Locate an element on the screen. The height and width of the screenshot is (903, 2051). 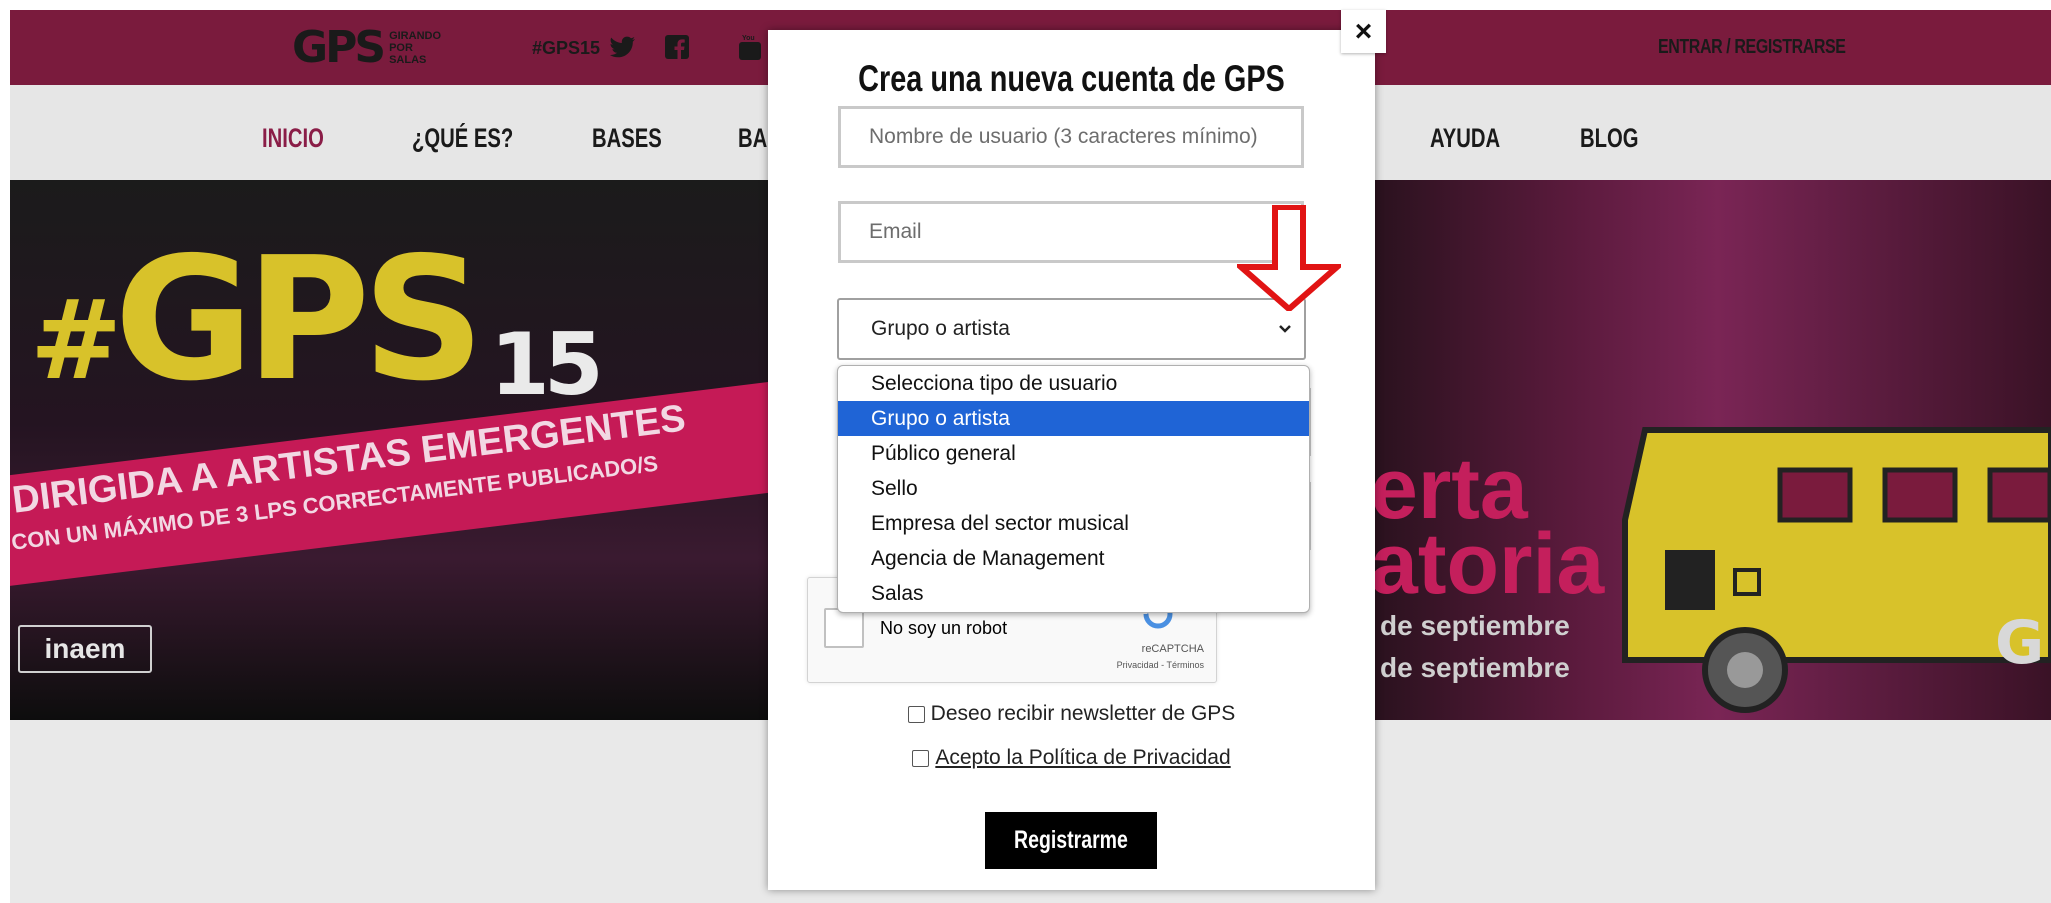
recaptcha-brand: reCAPTCHA is located at coordinates (1172, 649).